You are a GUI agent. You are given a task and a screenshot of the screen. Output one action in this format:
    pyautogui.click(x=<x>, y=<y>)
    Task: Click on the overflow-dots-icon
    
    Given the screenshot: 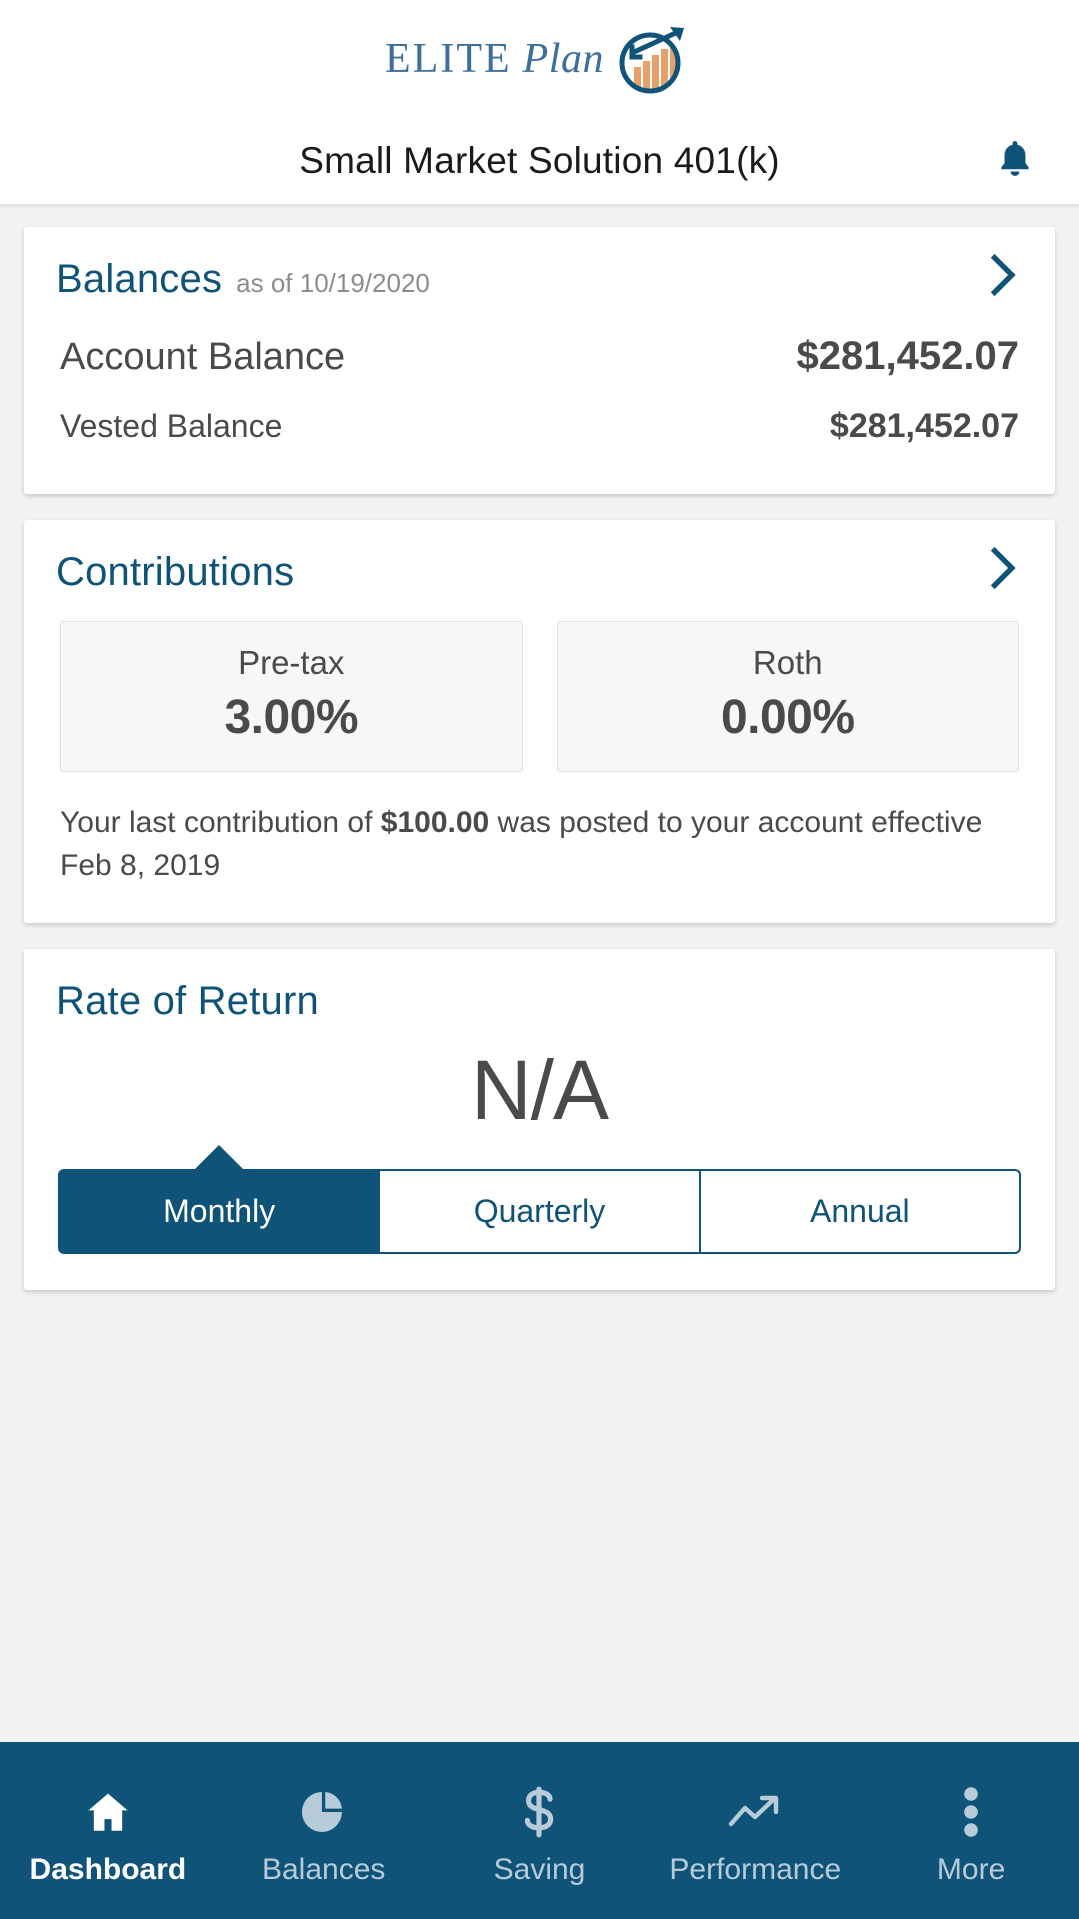 What is the action you would take?
    pyautogui.click(x=971, y=1812)
    